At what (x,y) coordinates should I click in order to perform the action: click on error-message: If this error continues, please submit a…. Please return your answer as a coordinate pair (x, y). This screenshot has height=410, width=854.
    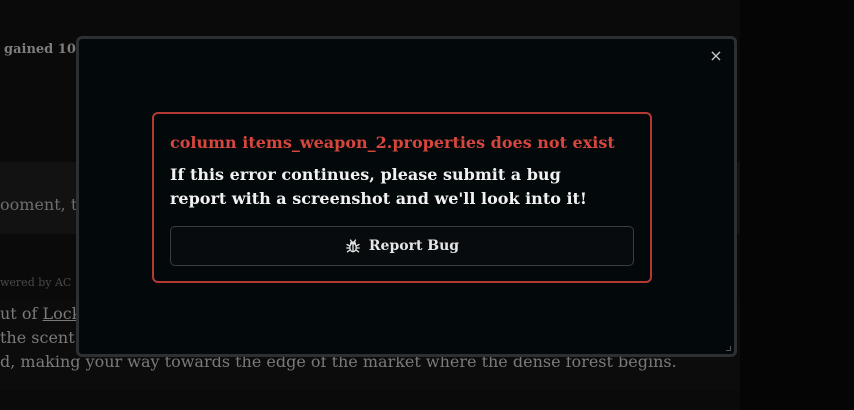
    Looking at the image, I should click on (378, 186).